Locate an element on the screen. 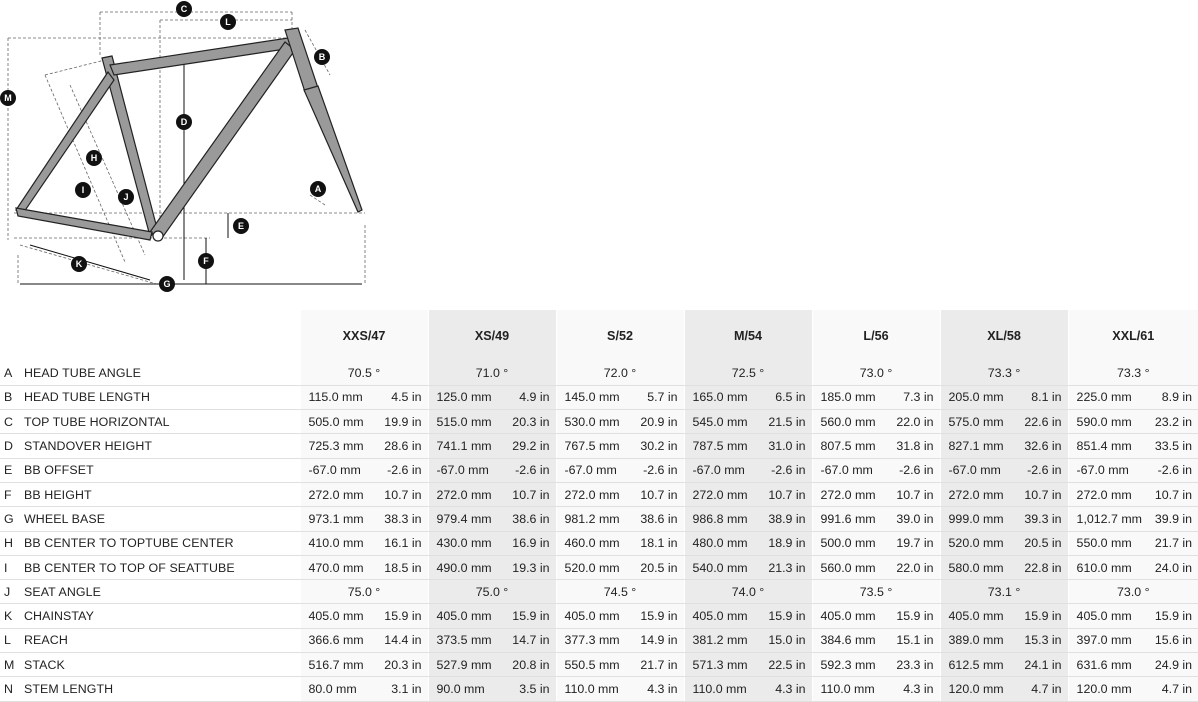  row-letter: D is located at coordinates (11, 446).